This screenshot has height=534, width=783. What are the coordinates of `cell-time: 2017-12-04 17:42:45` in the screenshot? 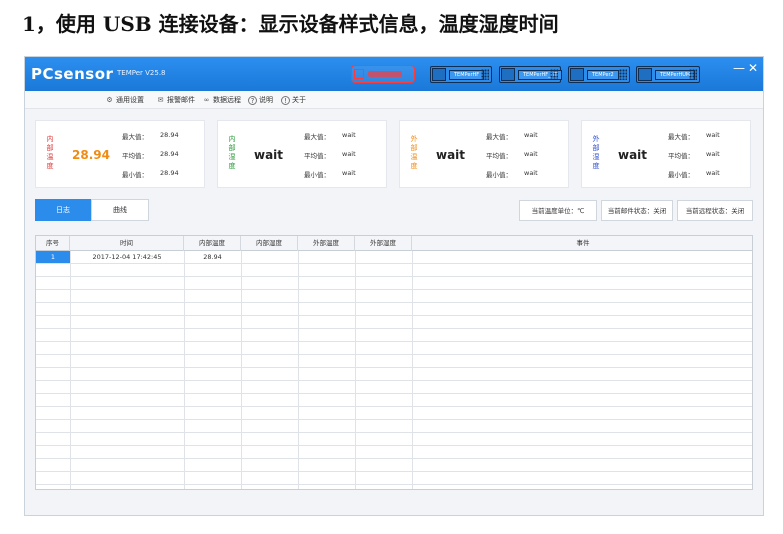 It's located at (127, 257).